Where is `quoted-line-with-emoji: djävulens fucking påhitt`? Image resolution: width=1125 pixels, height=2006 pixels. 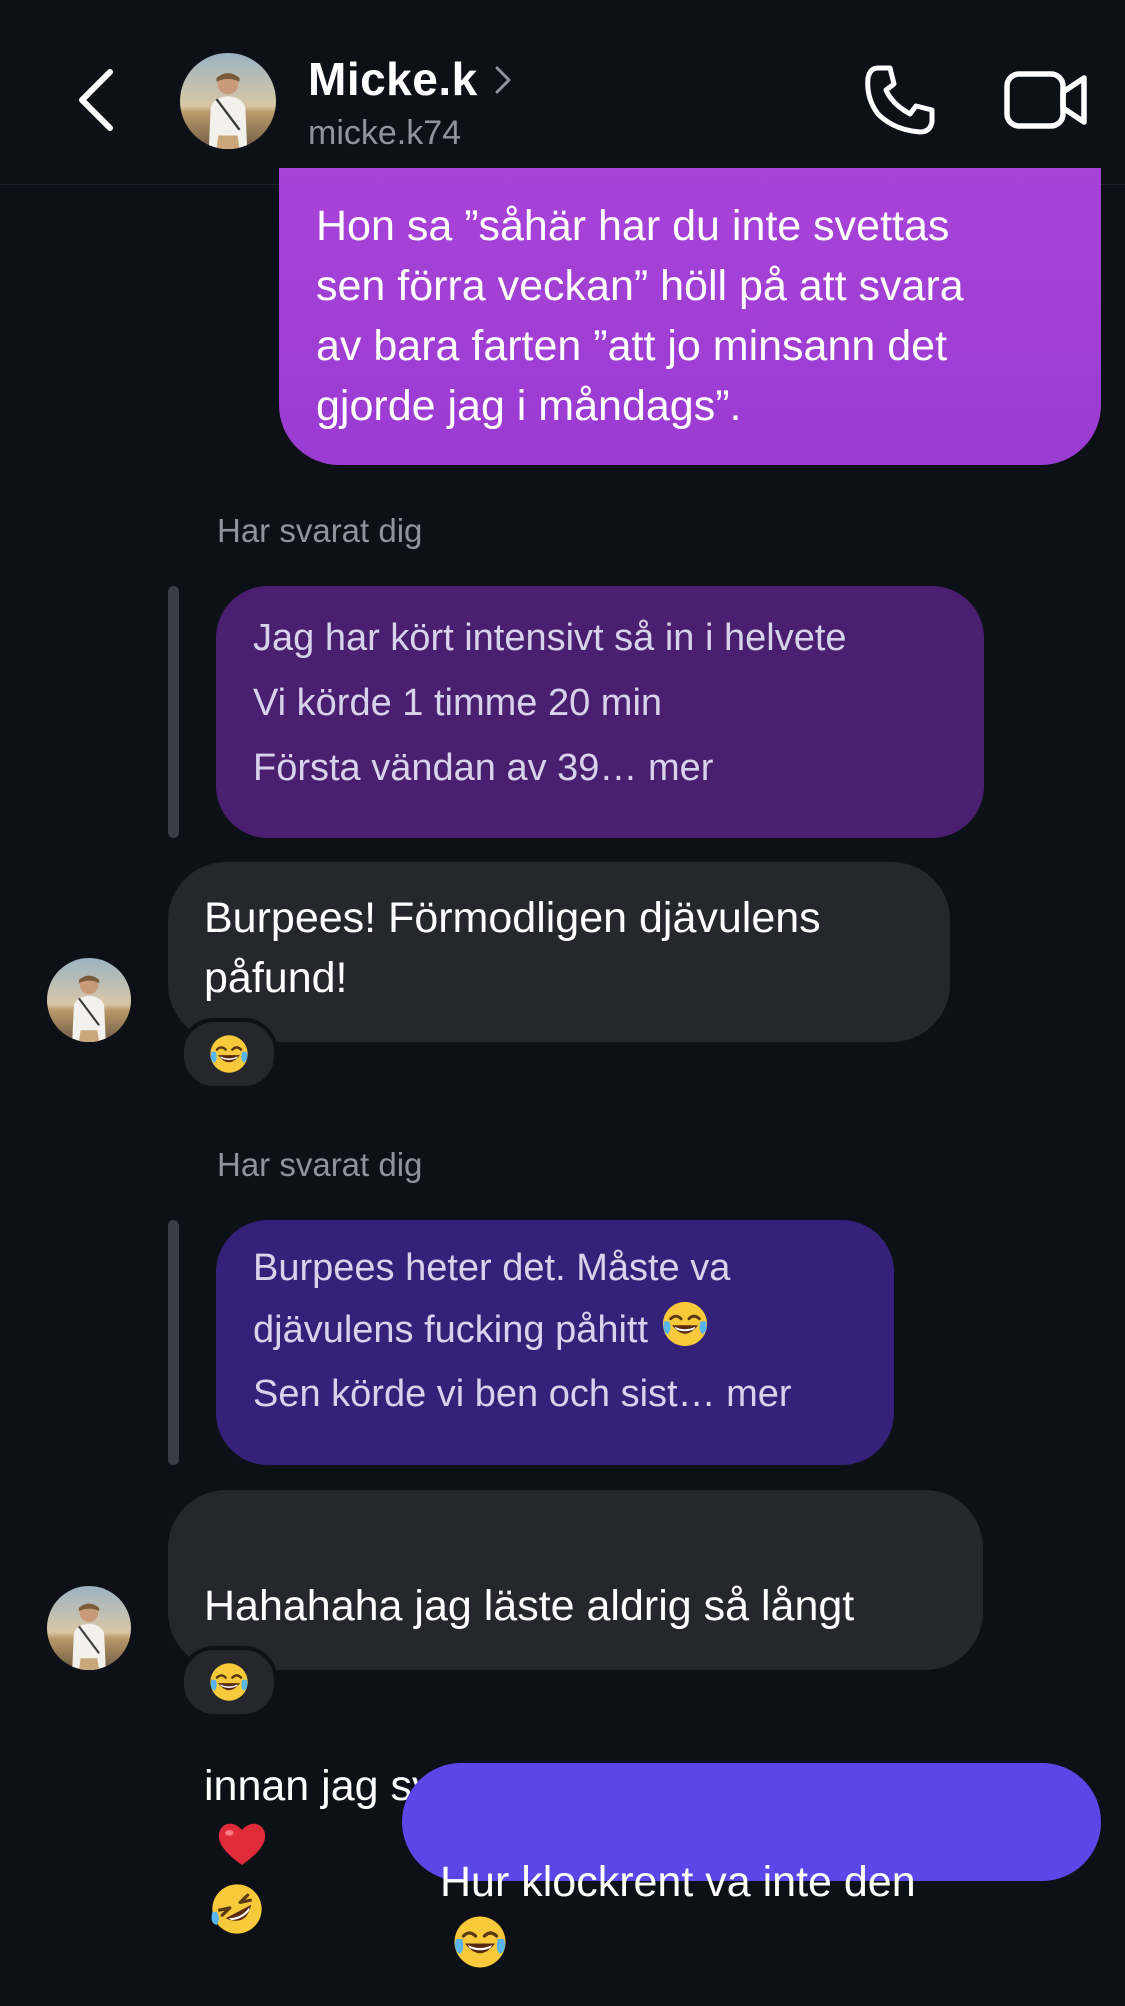 quoted-line-with-emoji: djävulens fucking påhitt is located at coordinates (555, 1329).